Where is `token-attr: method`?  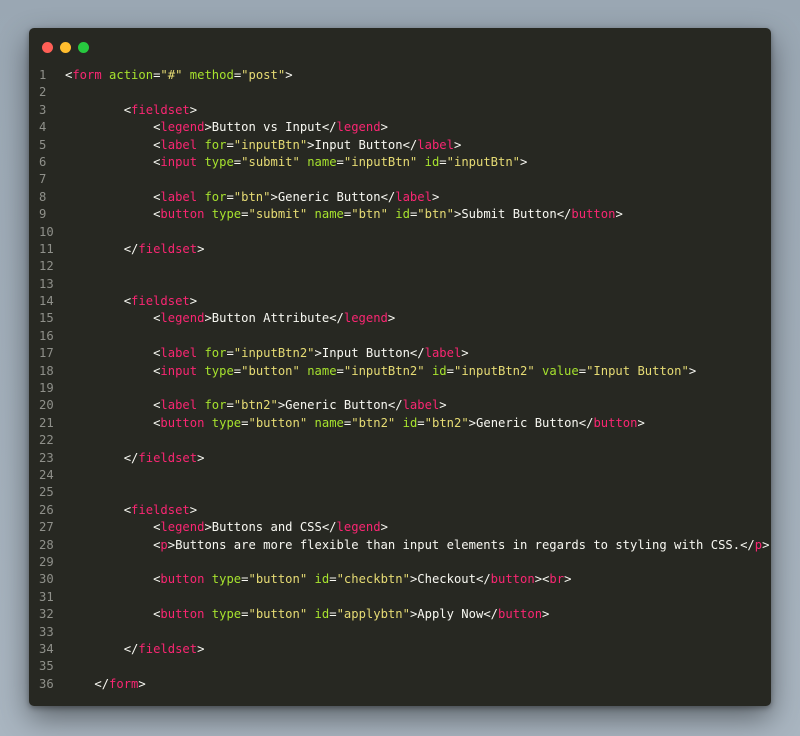
token-attr: method is located at coordinates (211, 75).